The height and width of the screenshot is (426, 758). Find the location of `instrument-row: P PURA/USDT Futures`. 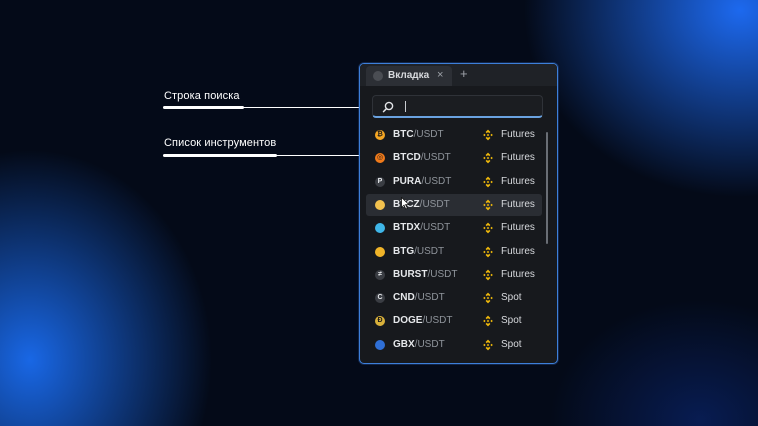

instrument-row: P PURA/USDT Futures is located at coordinates (454, 182).